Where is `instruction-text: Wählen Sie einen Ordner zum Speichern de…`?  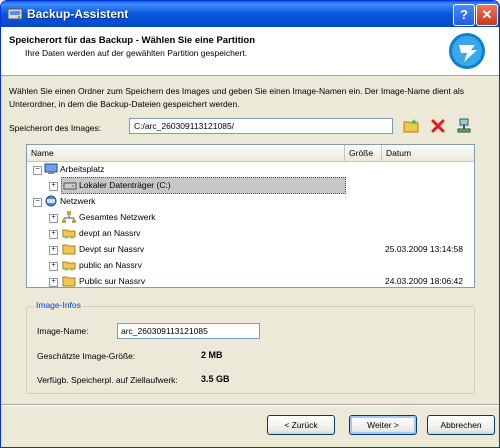
instruction-text: Wählen Sie einen Ordner zum Speichern de… is located at coordinates (236, 97).